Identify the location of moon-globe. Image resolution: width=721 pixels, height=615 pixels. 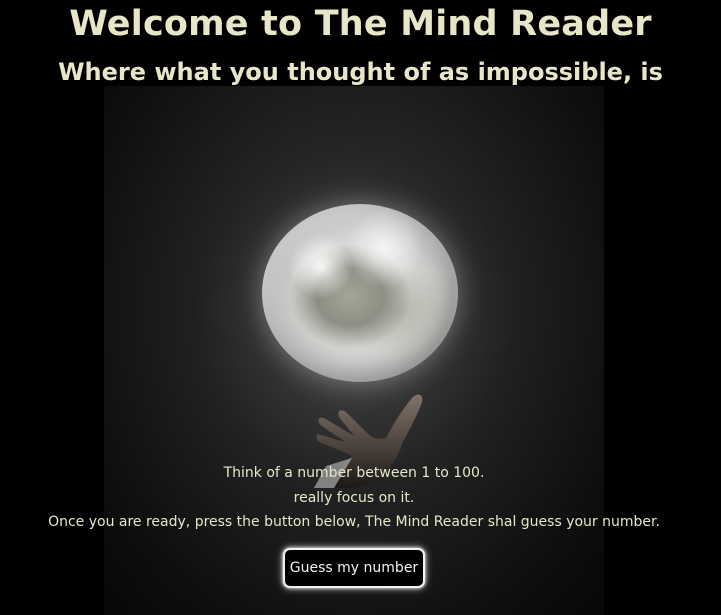
(360, 293).